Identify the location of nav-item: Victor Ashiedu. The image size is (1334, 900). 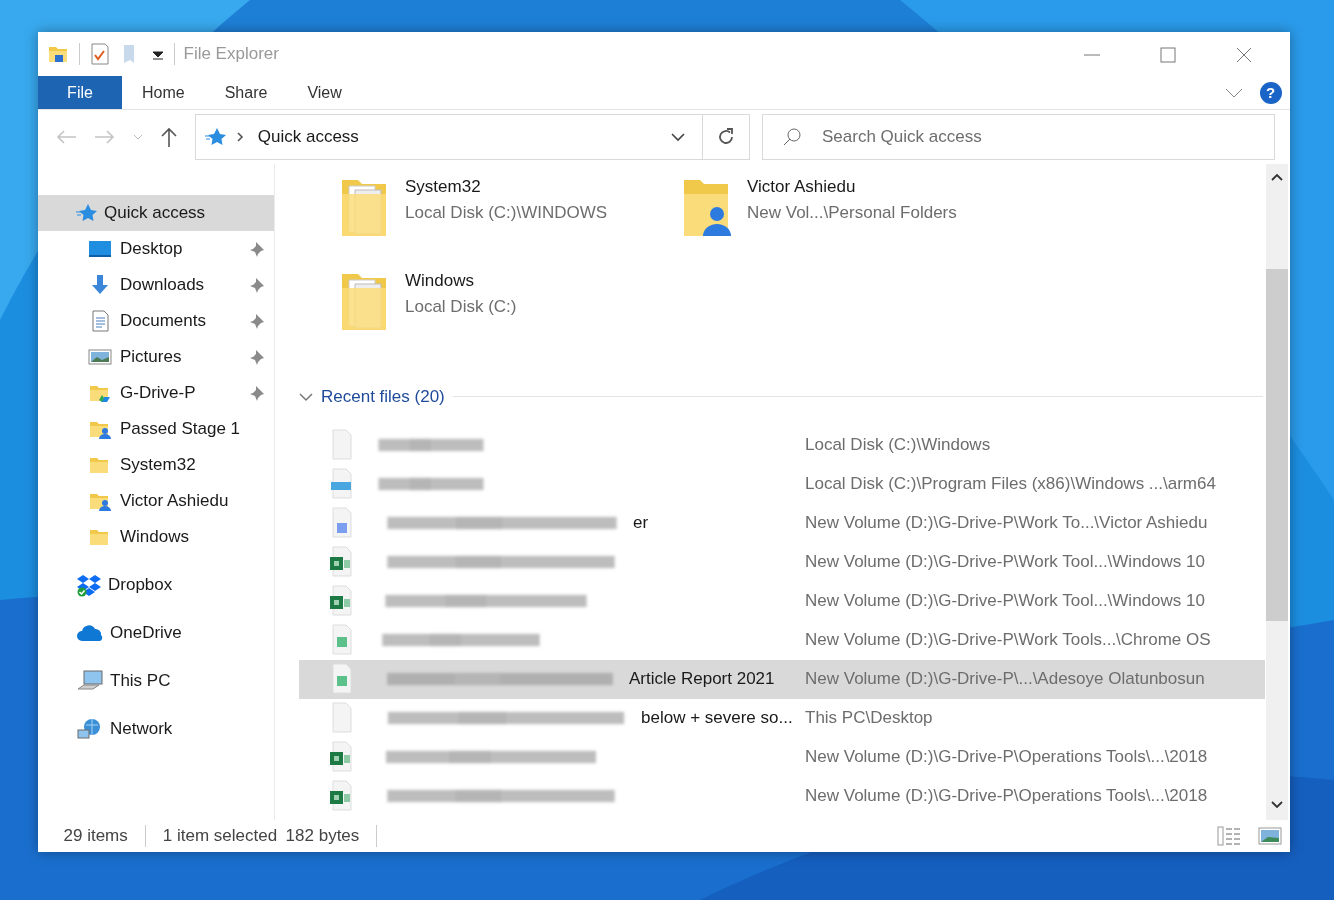
(156, 501).